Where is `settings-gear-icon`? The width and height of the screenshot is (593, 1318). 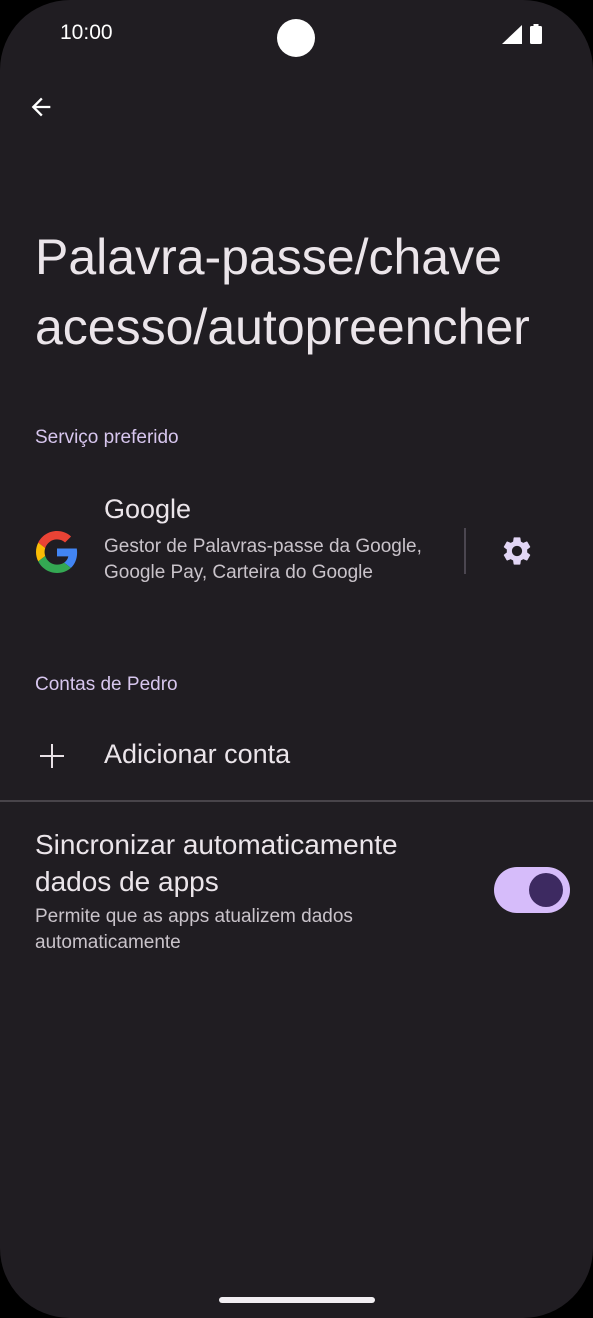
settings-gear-icon is located at coordinates (517, 551).